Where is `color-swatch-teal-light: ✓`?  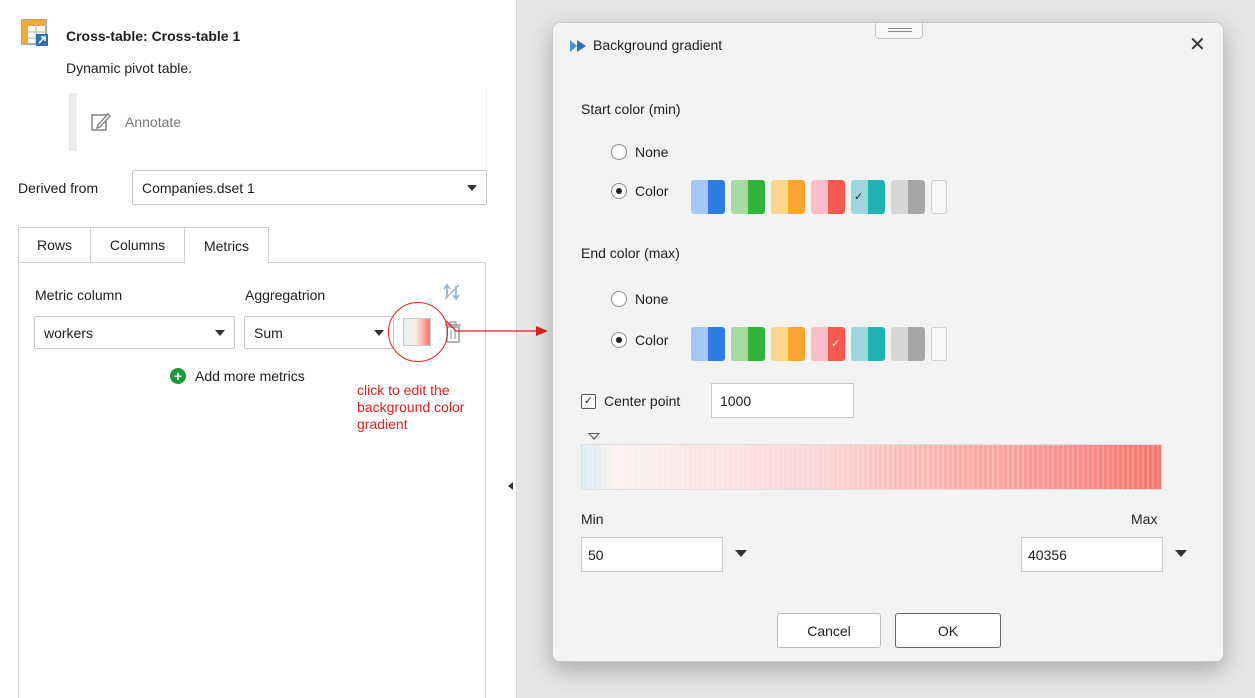 color-swatch-teal-light: ✓ is located at coordinates (859, 197).